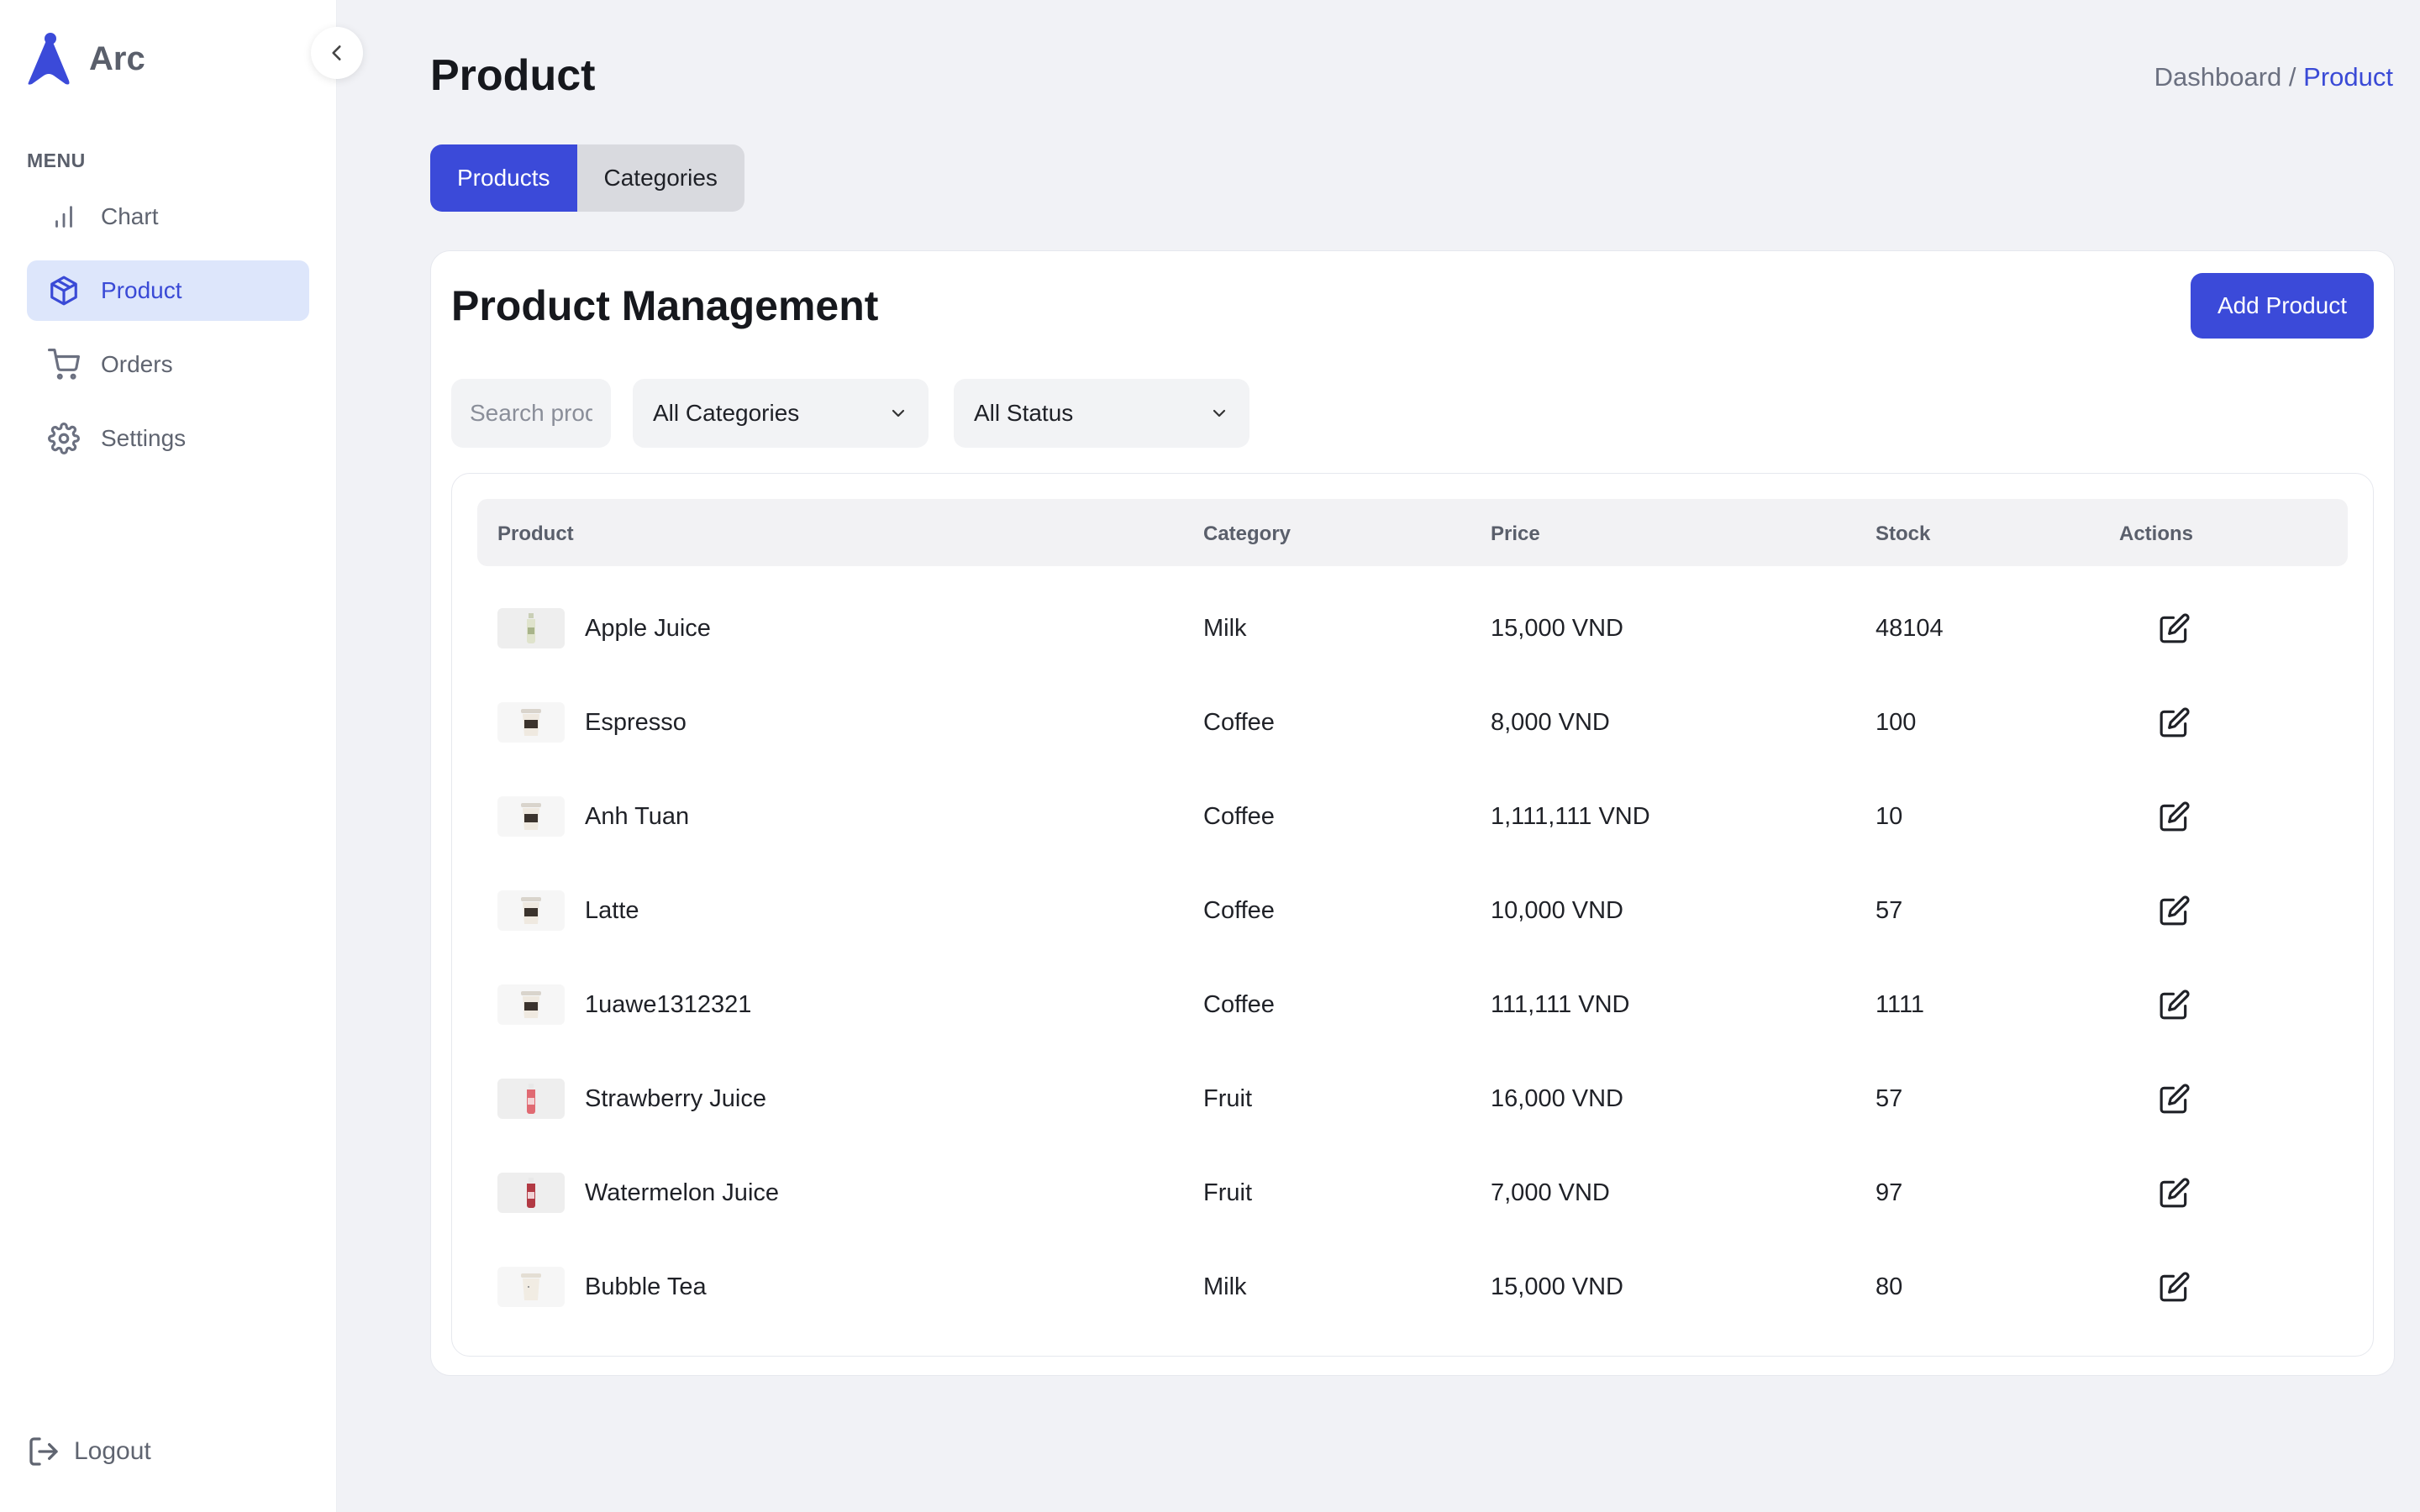  I want to click on sidebar-item-chart: Chart, so click(168, 216).